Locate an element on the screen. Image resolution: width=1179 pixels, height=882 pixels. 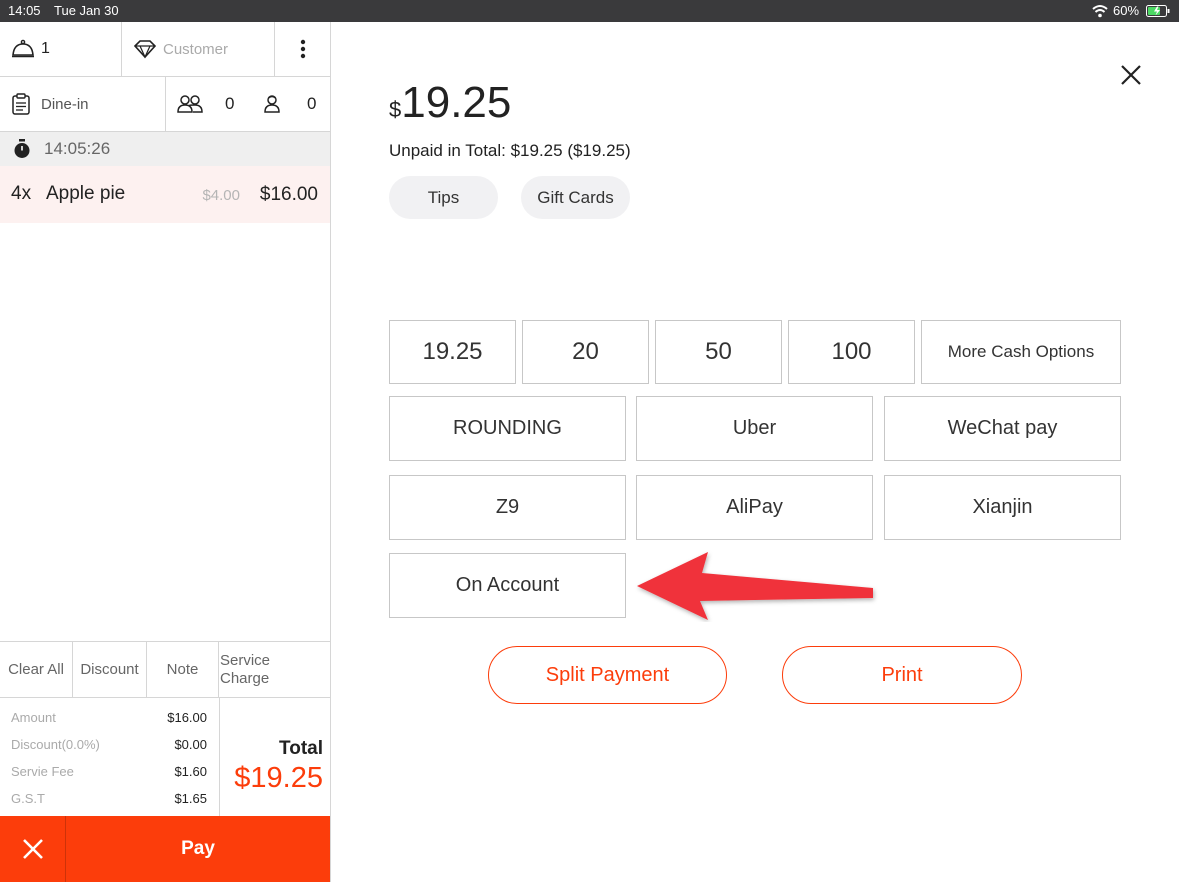
split-payment-button: Split Payment is located at coordinates (607, 675).